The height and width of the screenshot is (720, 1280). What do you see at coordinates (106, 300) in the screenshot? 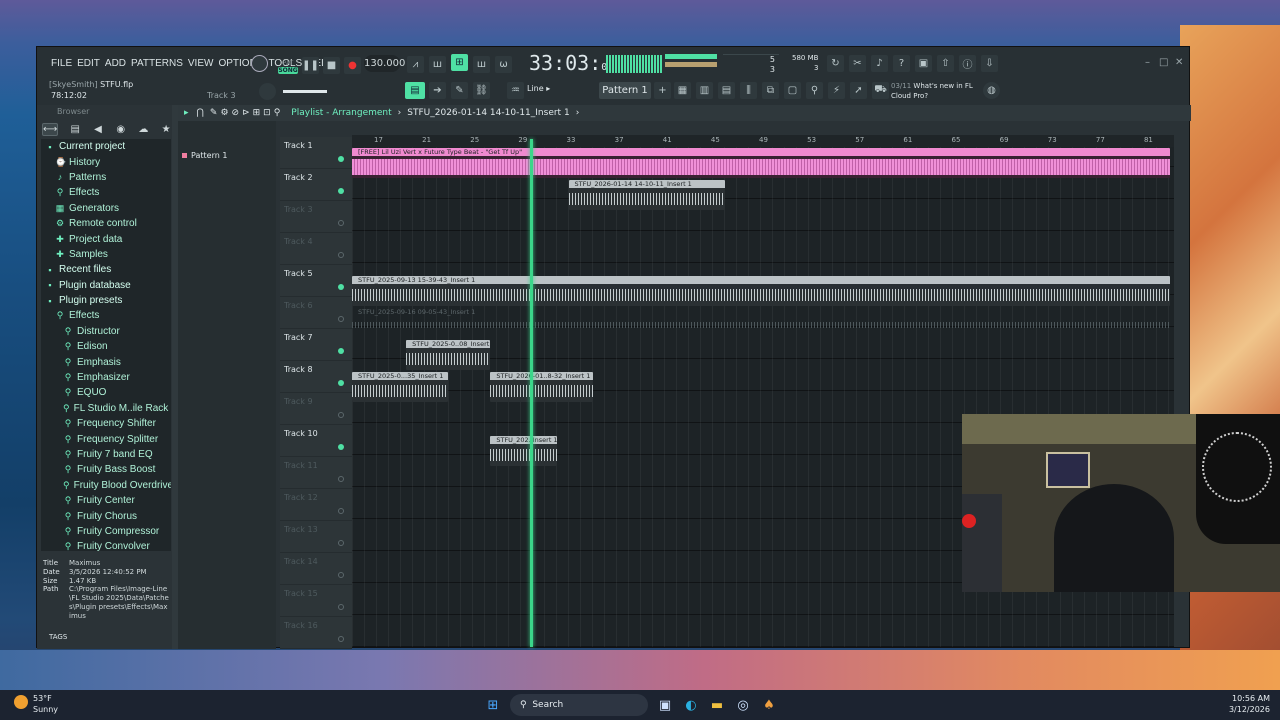
I see `browser-item: ▪ Plugin presets` at bounding box center [106, 300].